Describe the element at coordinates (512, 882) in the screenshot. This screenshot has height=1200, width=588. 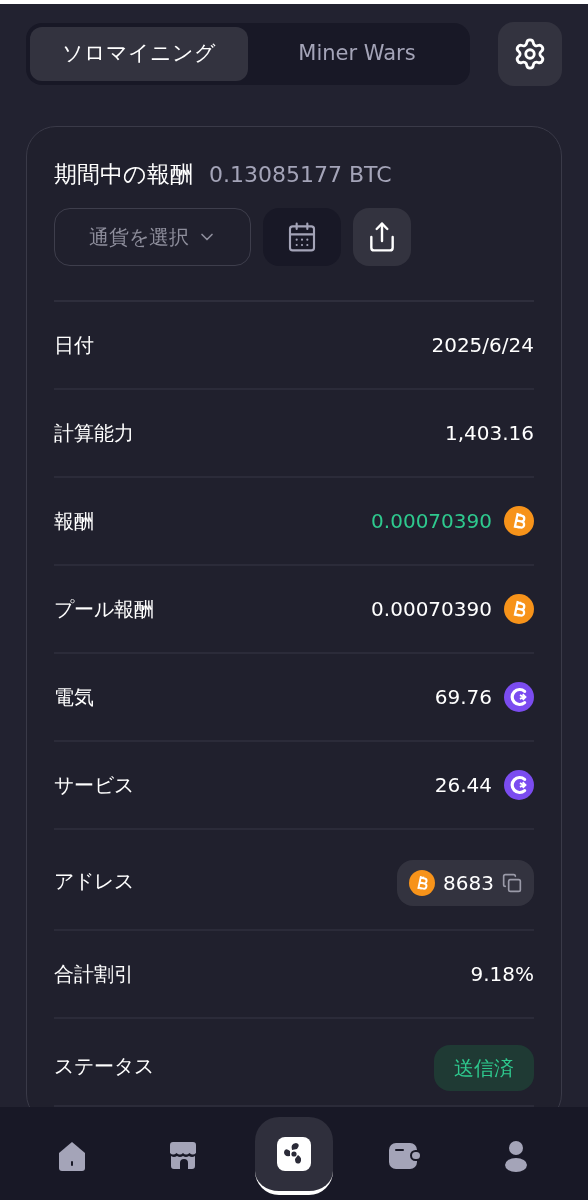
I see `copy-icon` at that location.